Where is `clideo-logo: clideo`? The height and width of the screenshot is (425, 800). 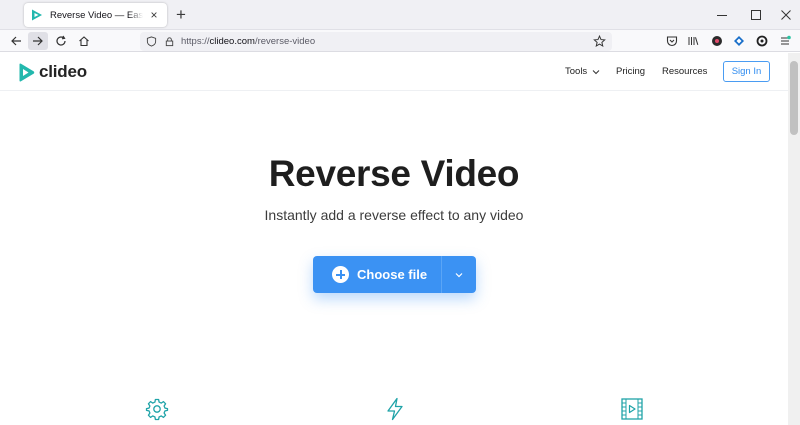 clideo-logo: clideo is located at coordinates (52, 72).